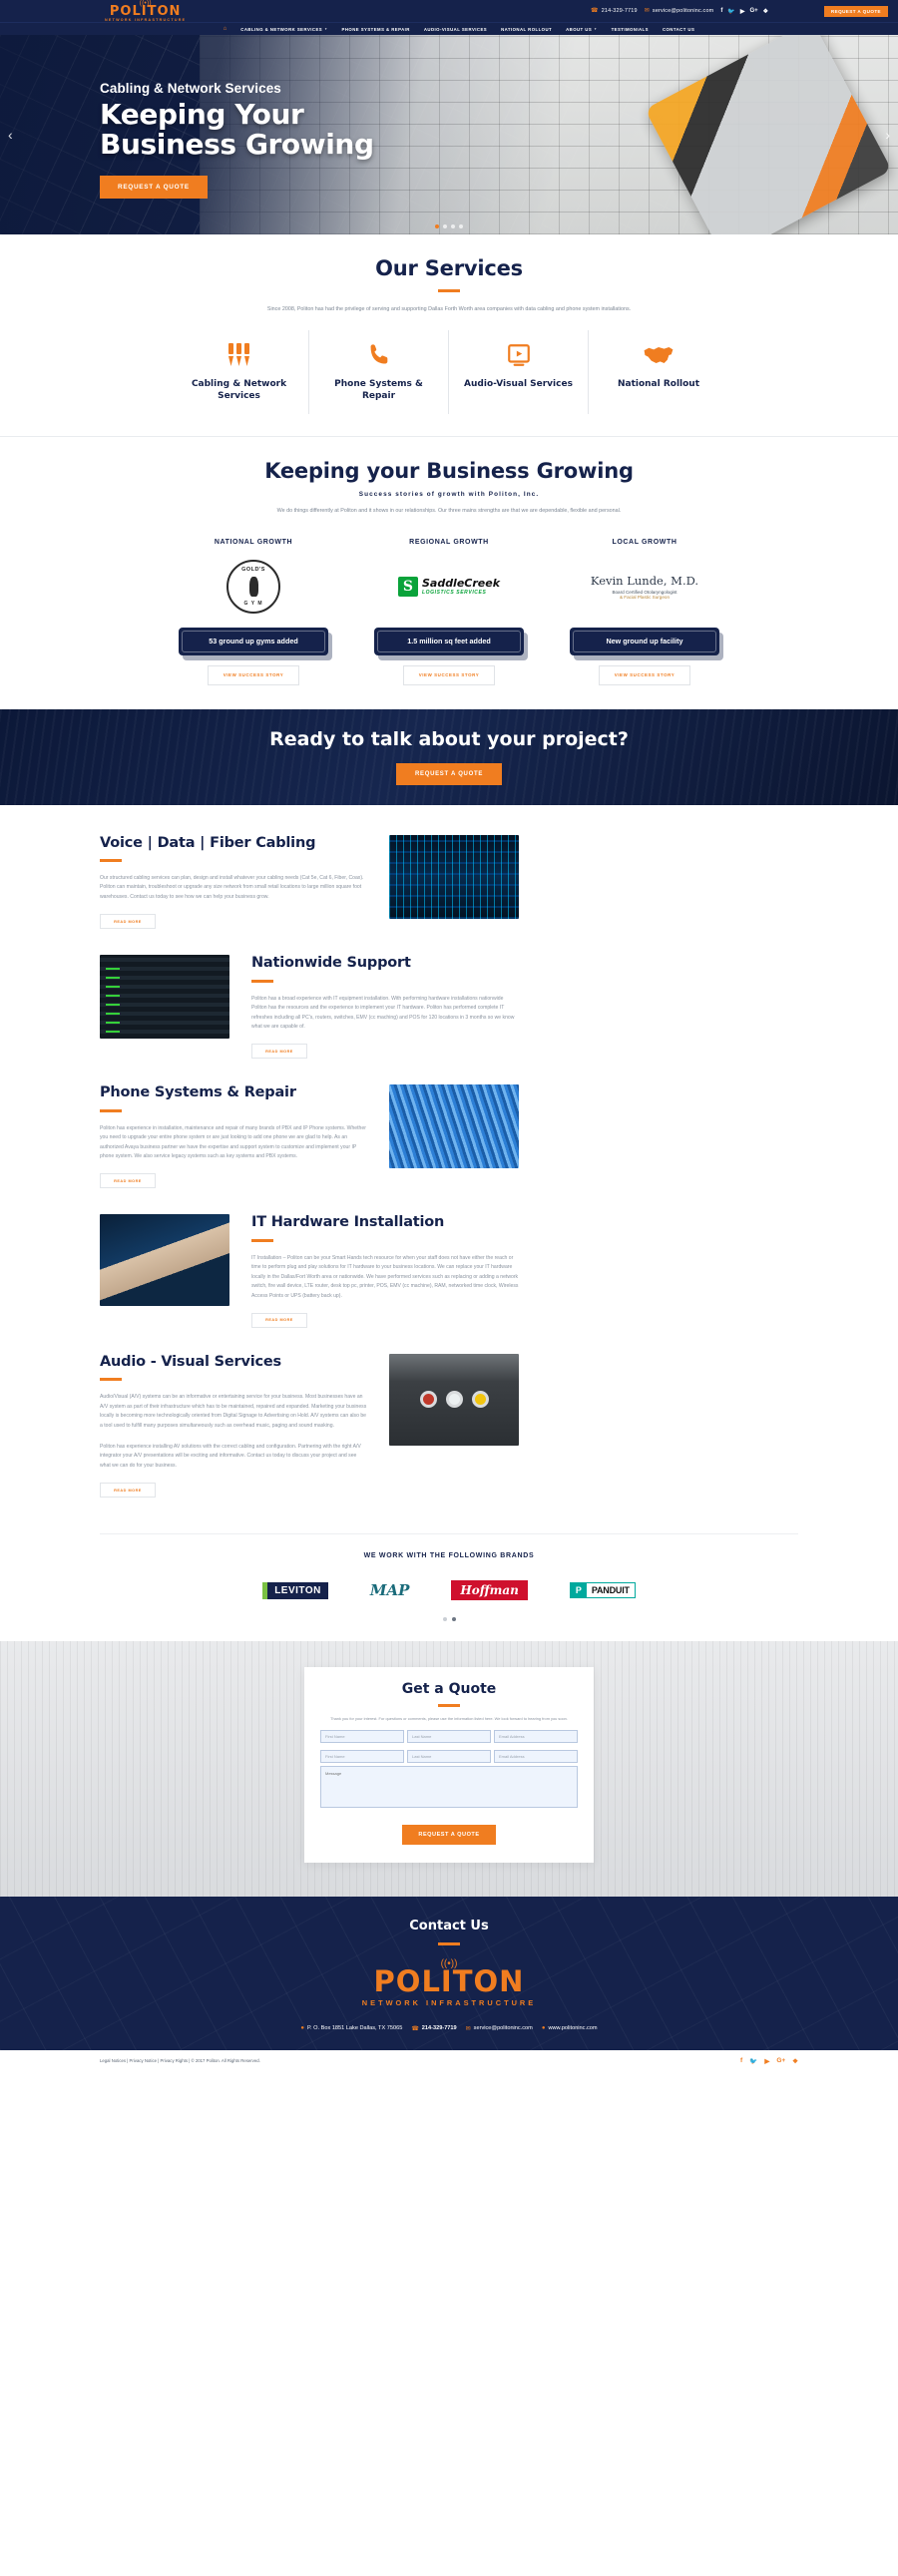 The image size is (898, 2576). Describe the element at coordinates (253, 641) in the screenshot. I see `growth-plaque: 53 ground up gyms added` at that location.